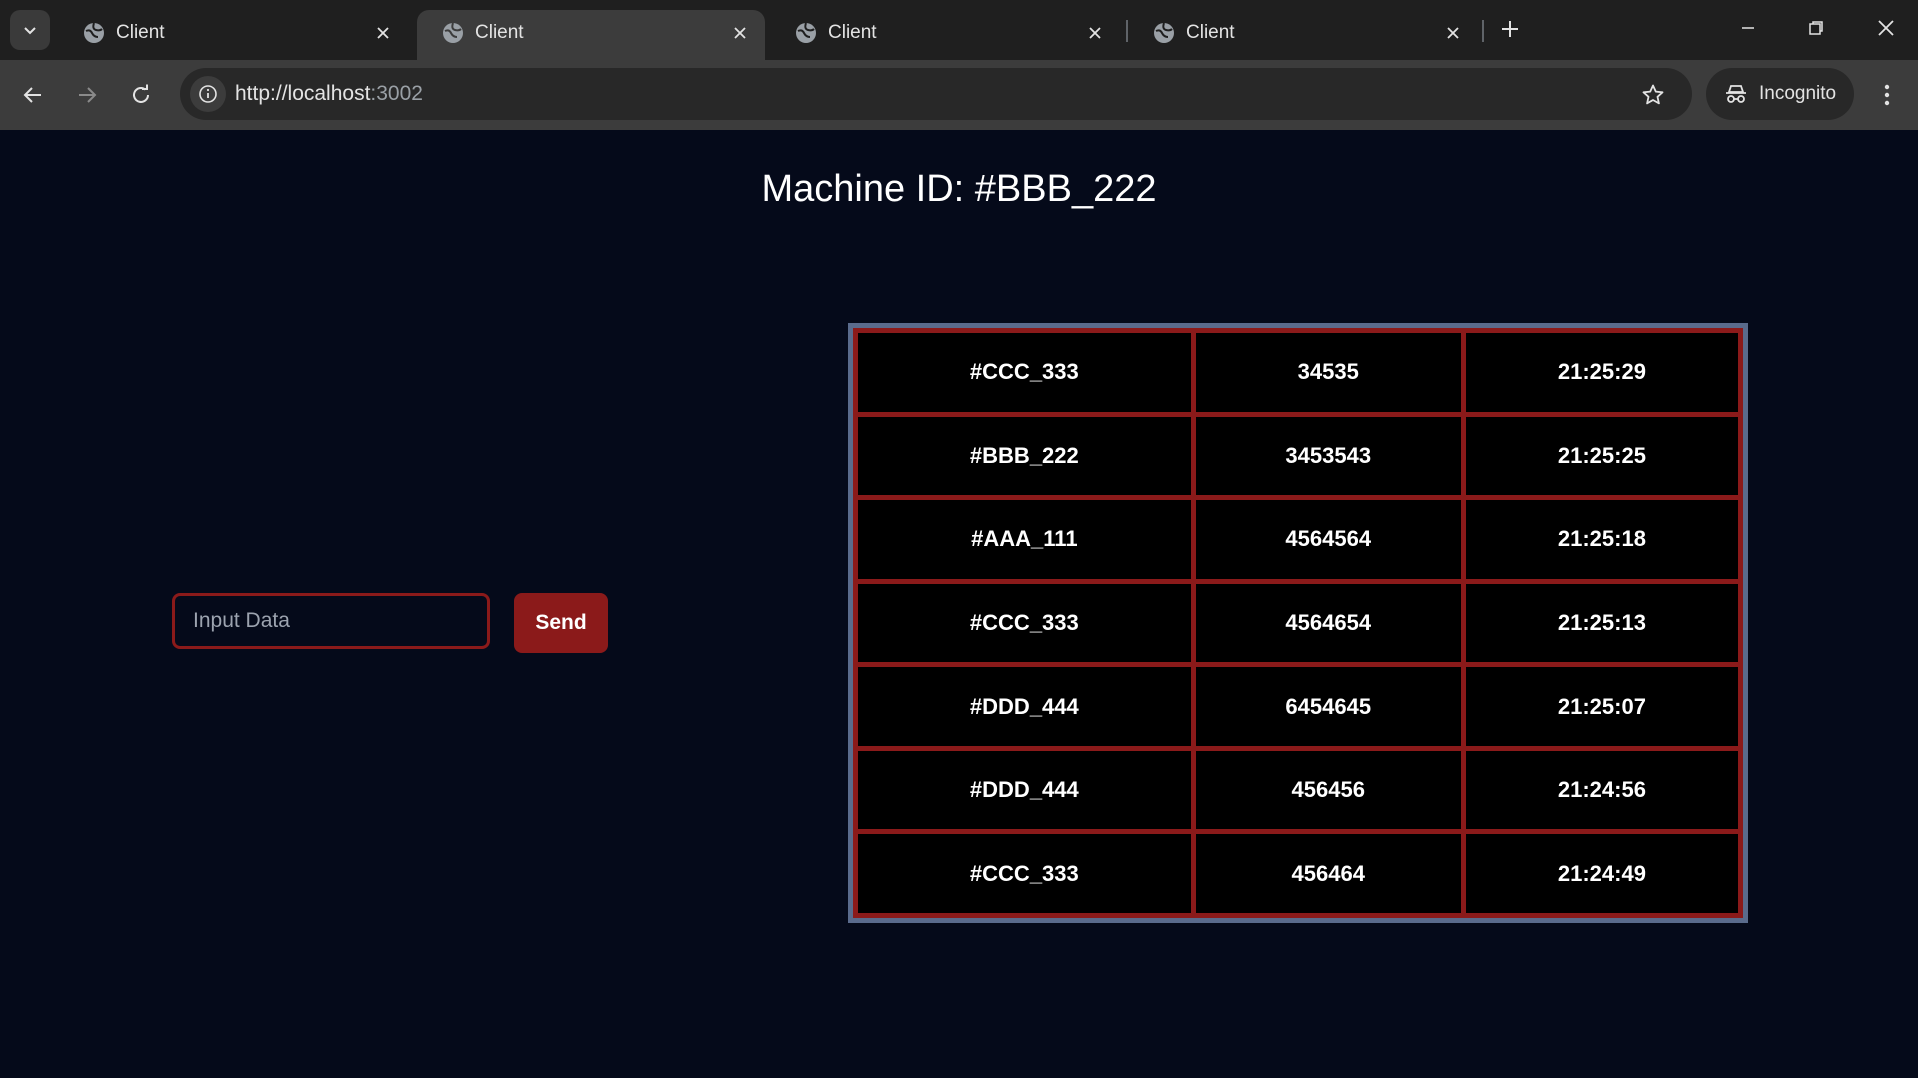 This screenshot has height=1078, width=1918. Describe the element at coordinates (396, 93) in the screenshot. I see `url-port: :3002` at that location.